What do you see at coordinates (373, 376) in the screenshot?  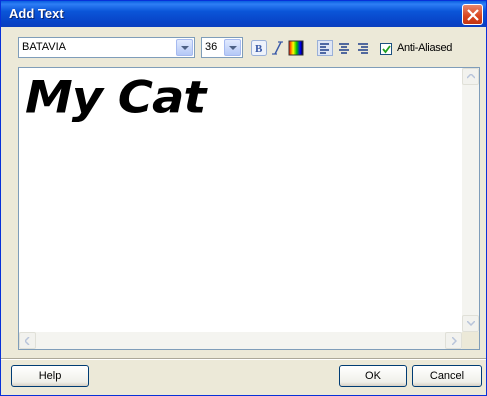 I see `ok-button: OK` at bounding box center [373, 376].